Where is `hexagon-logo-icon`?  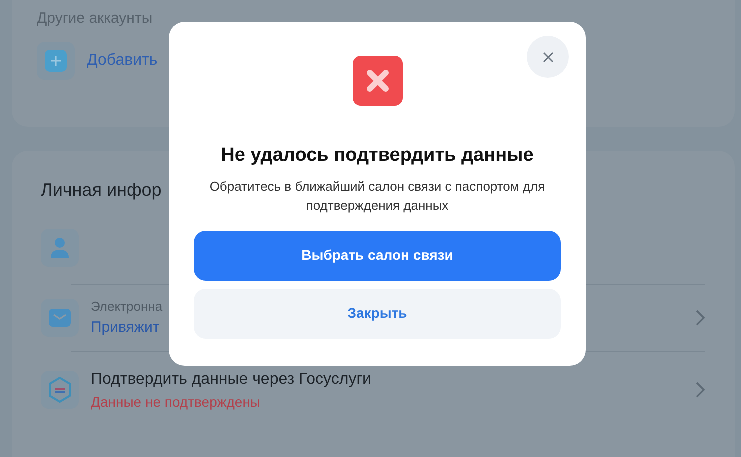
hexagon-logo-icon is located at coordinates (60, 390).